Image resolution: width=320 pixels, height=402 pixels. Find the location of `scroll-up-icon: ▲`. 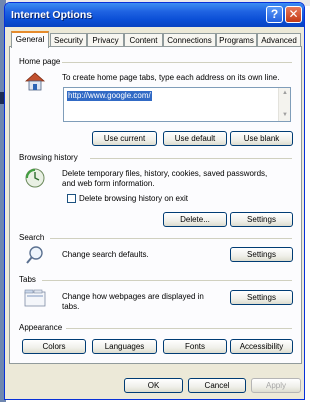

scroll-up-icon: ▲ is located at coordinates (285, 93).